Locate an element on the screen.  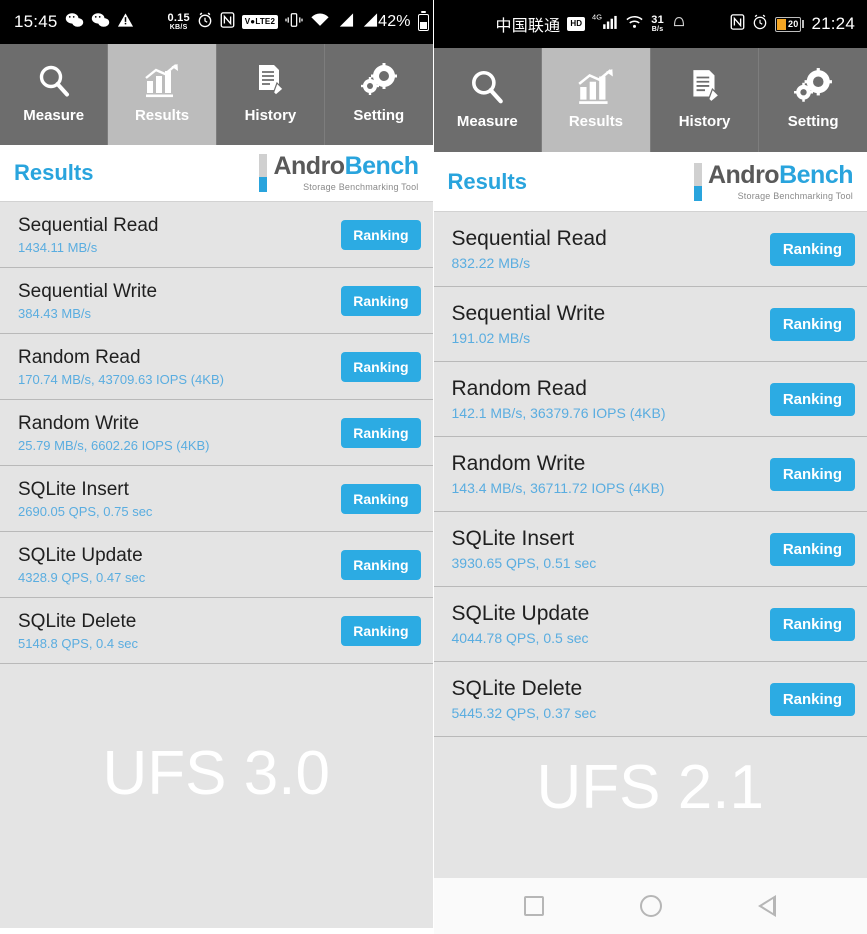
benchmark-label: SQLite Update is located at coordinates (80, 555).